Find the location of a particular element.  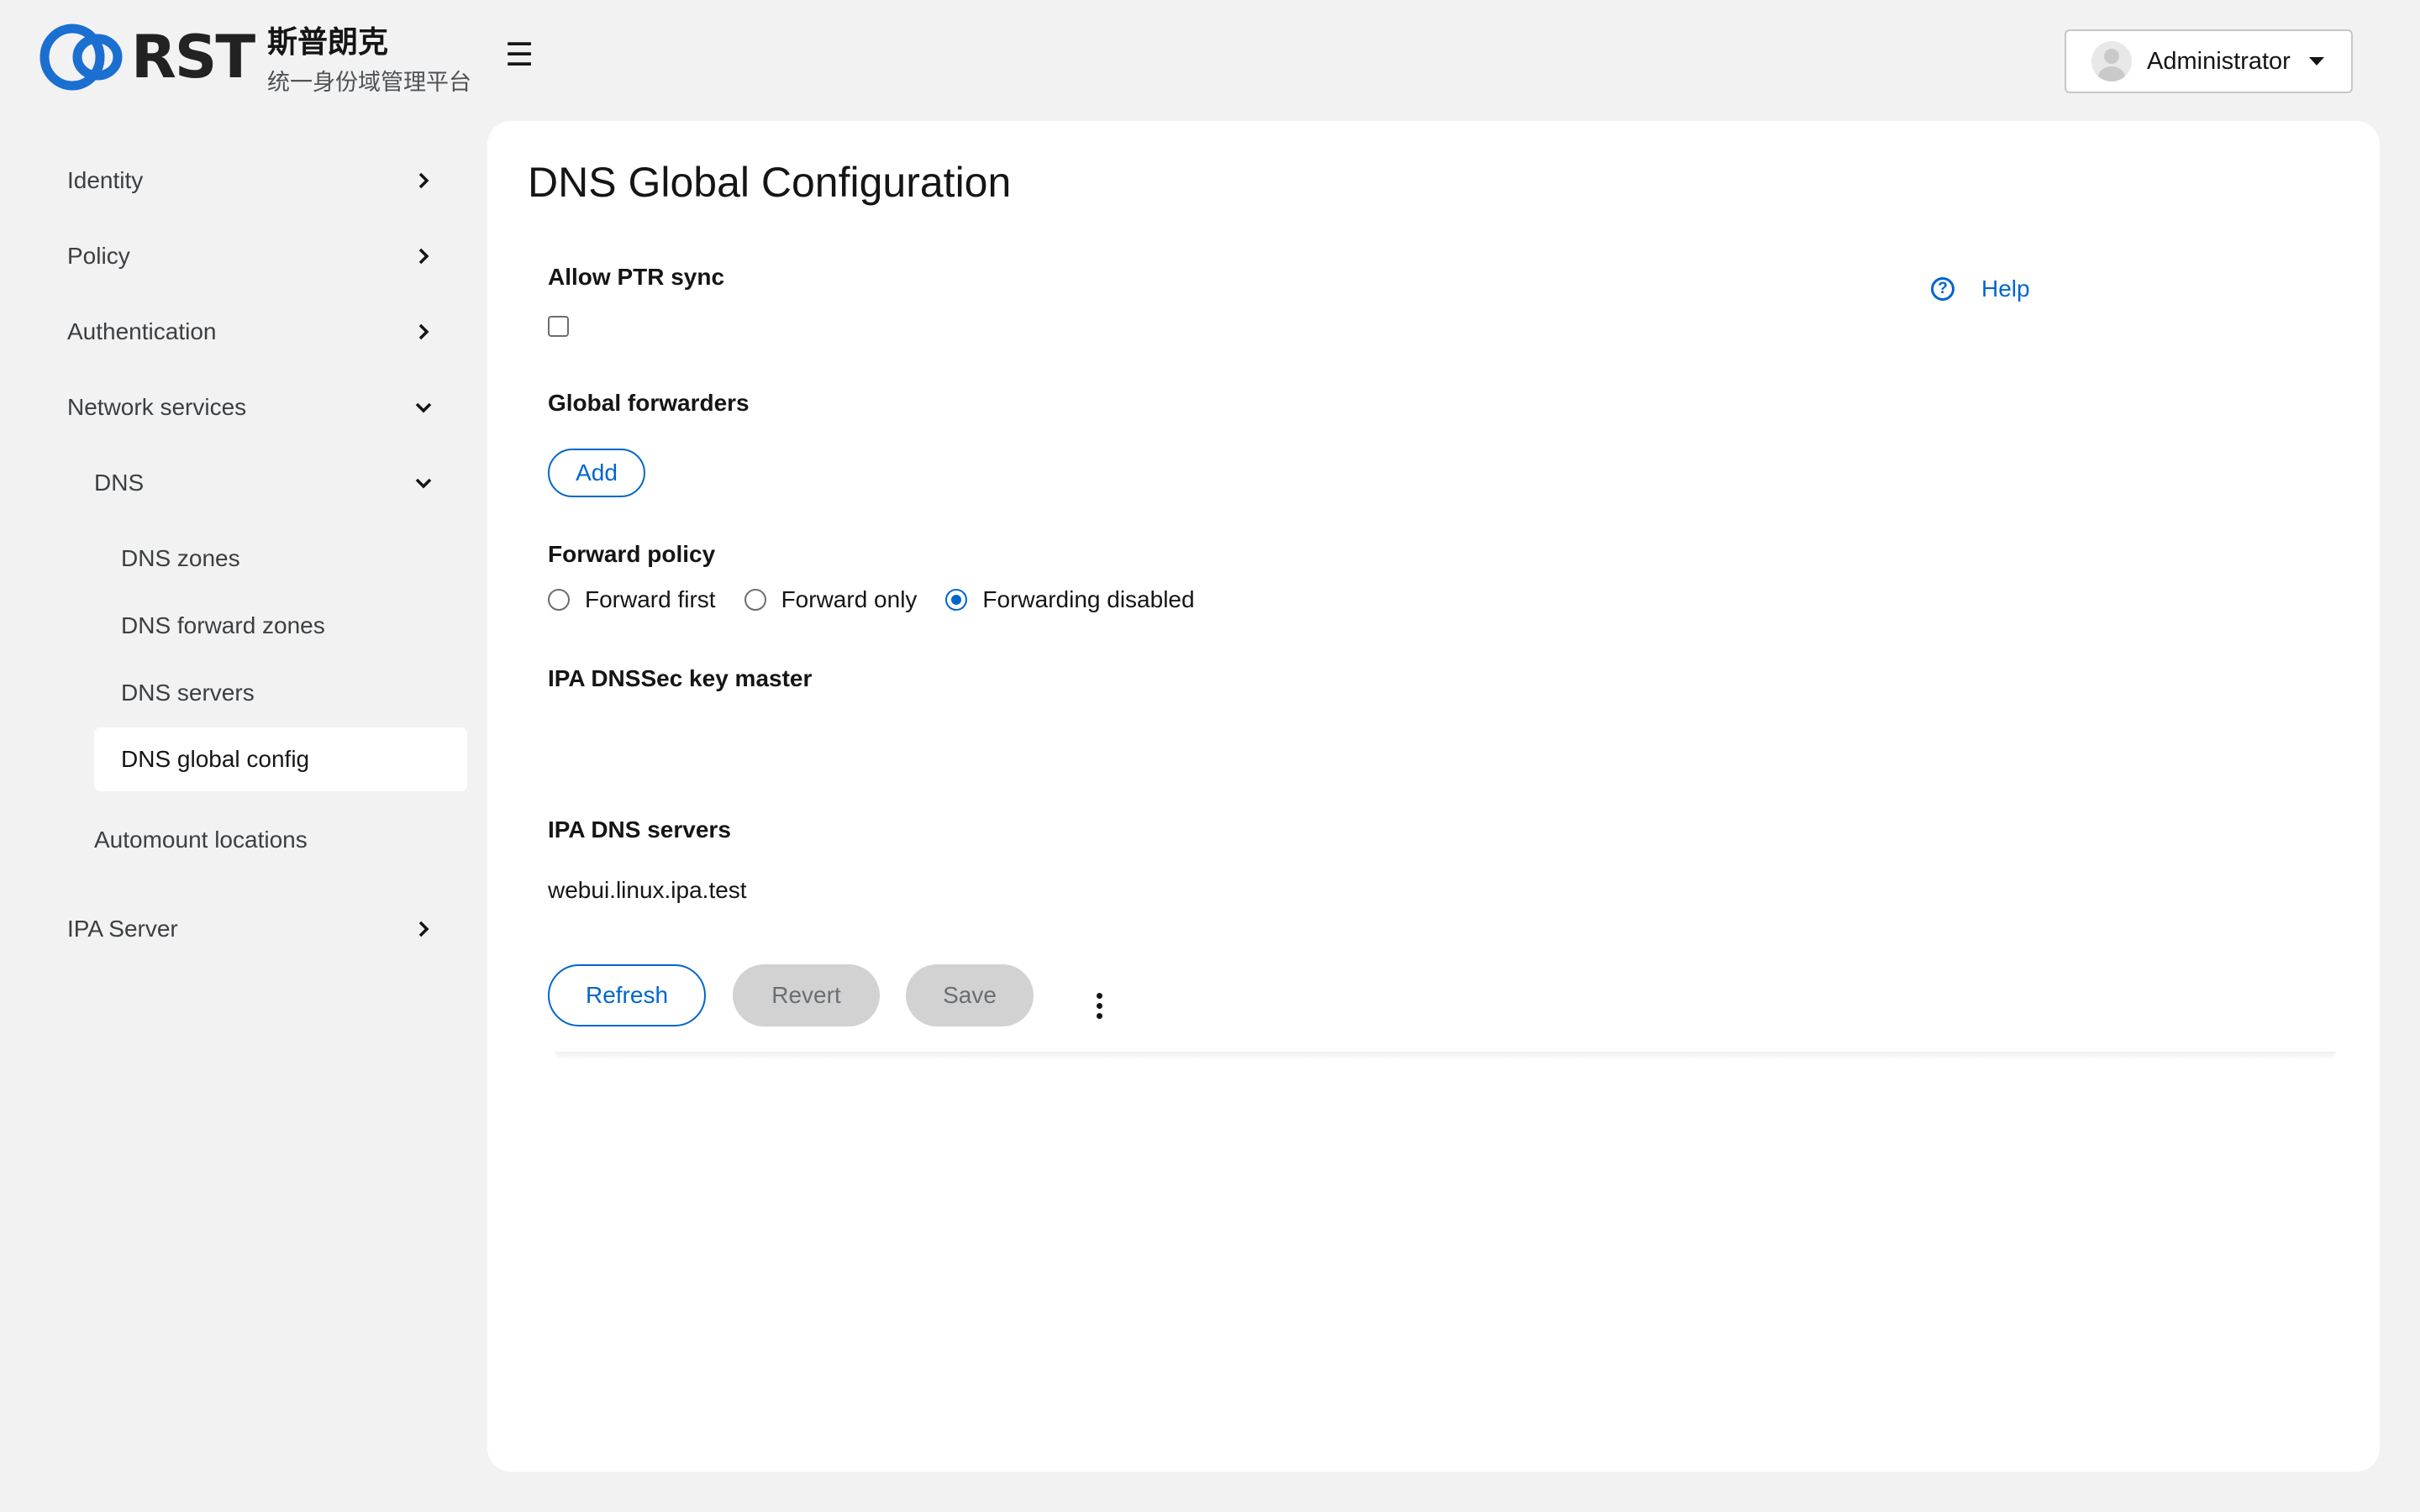

user-avatar-icon is located at coordinates (2111, 61).